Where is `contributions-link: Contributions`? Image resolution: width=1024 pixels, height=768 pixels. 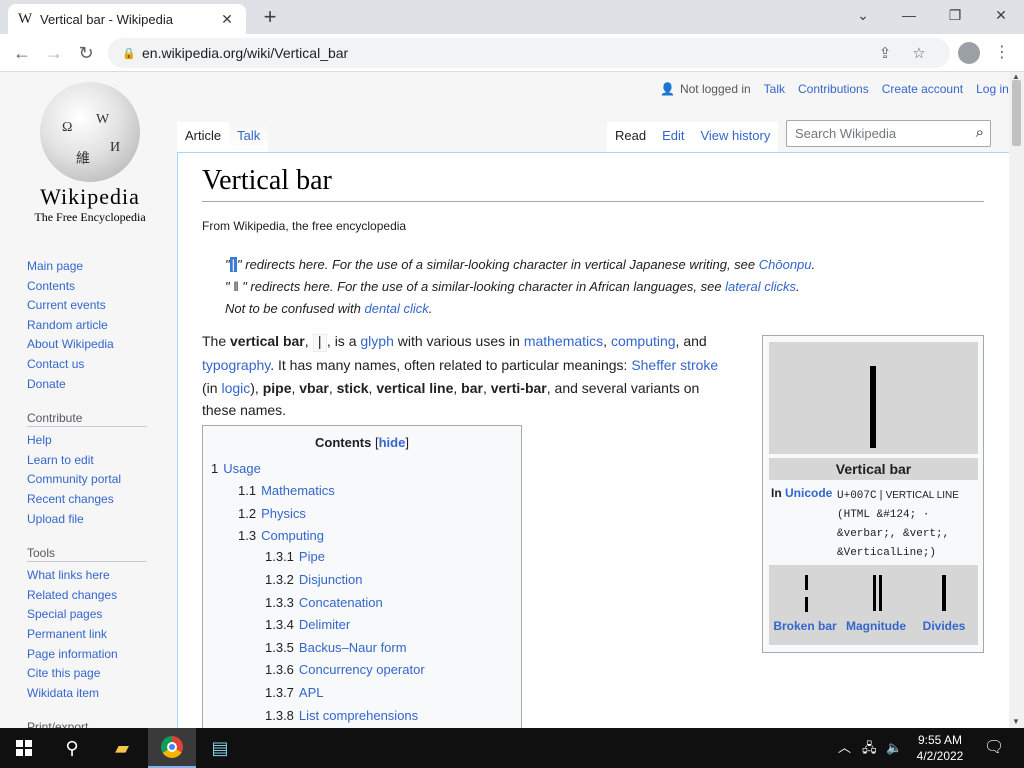 contributions-link: Contributions is located at coordinates (833, 89).